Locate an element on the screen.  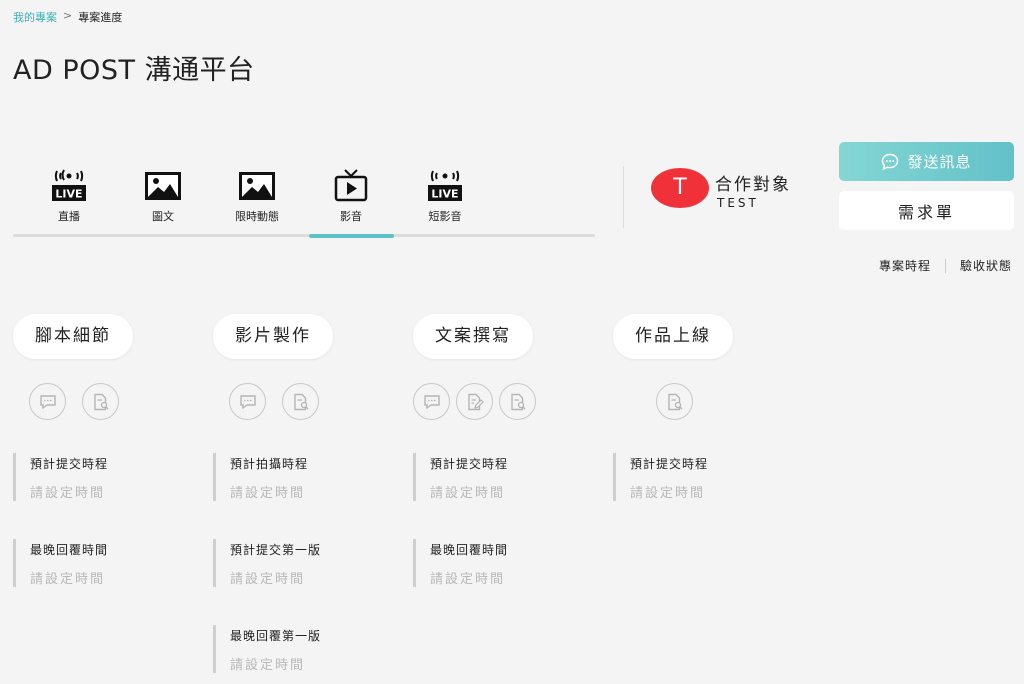
stage-column-script: 腳本細節 預計提交時程 請設定時間 最晚回覆時間 請設定時間 is located at coordinates (113, 450).